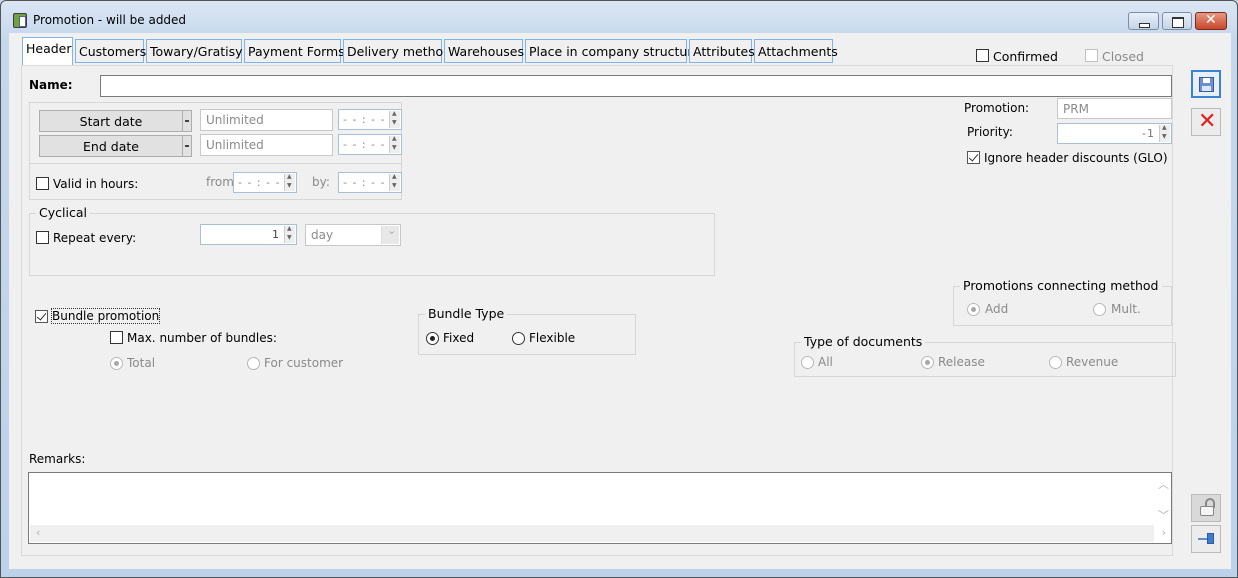  Describe the element at coordinates (863, 341) in the screenshot. I see `document-types-title: Type of documents` at that location.